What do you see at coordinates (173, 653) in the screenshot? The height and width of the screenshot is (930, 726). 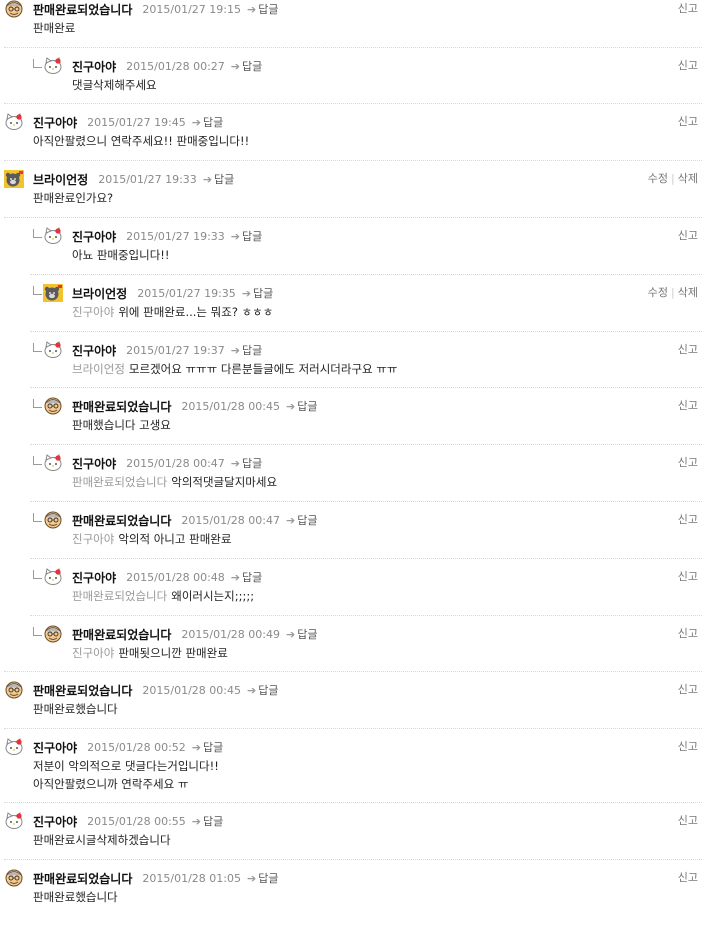 I see `comment-text-content: 판매됫으니깐 판매완료` at bounding box center [173, 653].